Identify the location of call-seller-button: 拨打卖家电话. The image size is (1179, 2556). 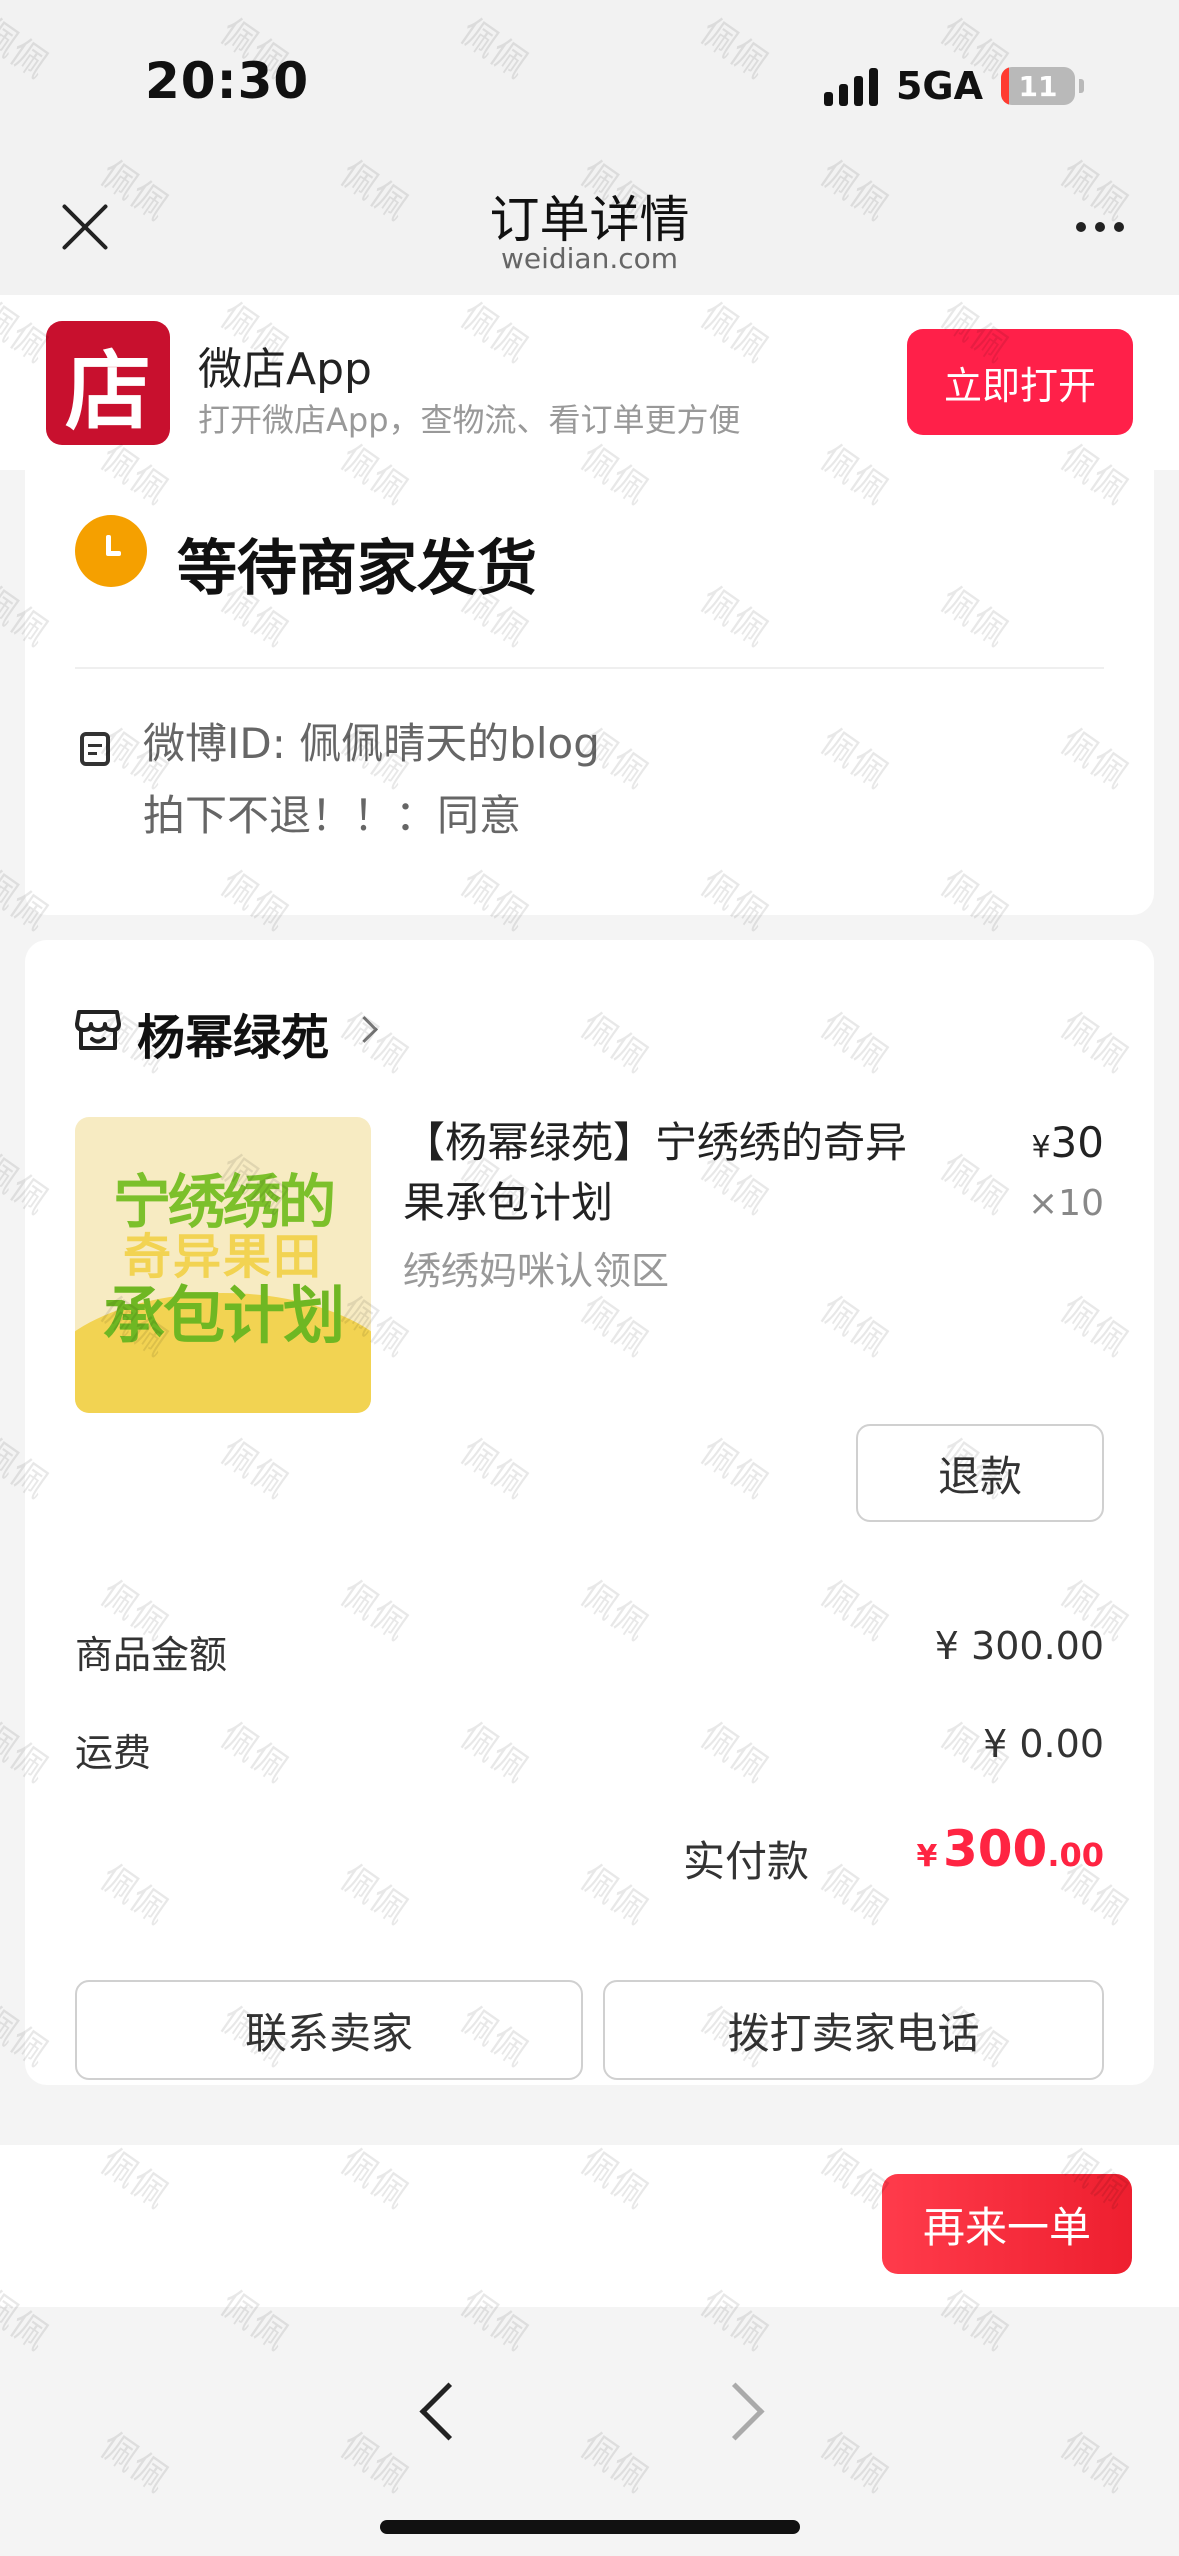
(853, 2030).